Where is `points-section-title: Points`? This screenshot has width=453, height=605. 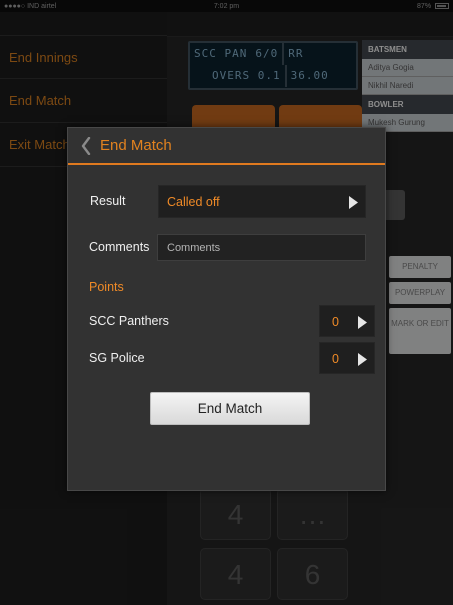
points-section-title: Points is located at coordinates (106, 287).